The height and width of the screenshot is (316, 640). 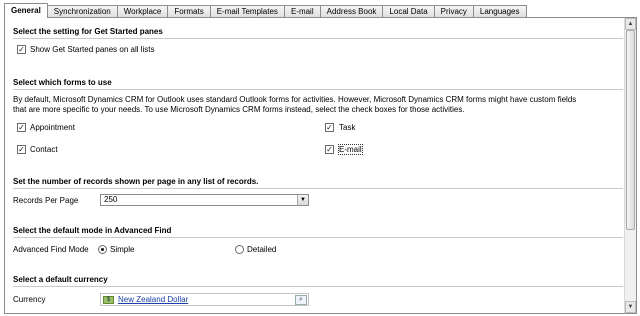 What do you see at coordinates (92, 49) in the screenshot?
I see `show-get-started-label: Show Get Started panes on all lists` at bounding box center [92, 49].